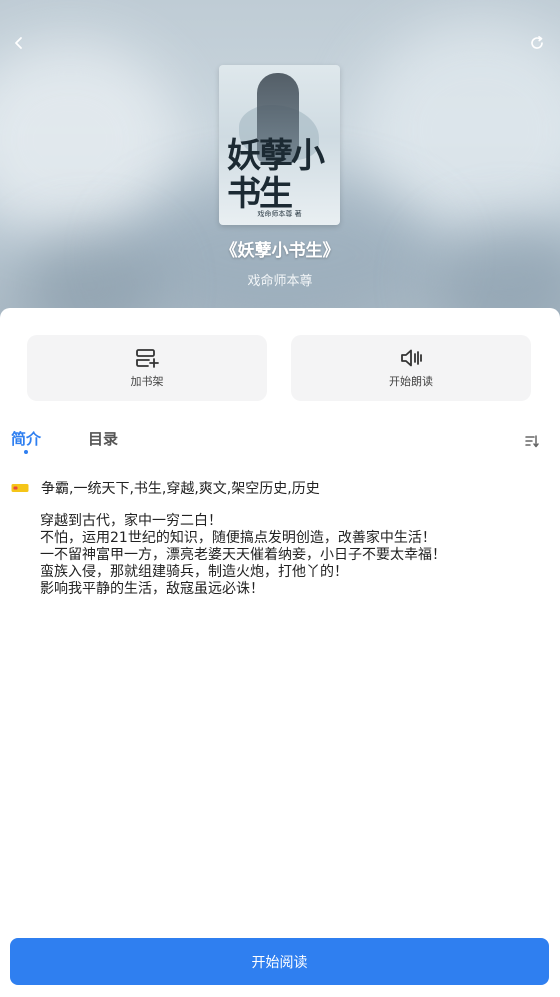 This screenshot has height=997, width=560. I want to click on description-line: 蛮族入侵，那就组建骑兵，制造火炮，打他丫的！, so click(194, 572).